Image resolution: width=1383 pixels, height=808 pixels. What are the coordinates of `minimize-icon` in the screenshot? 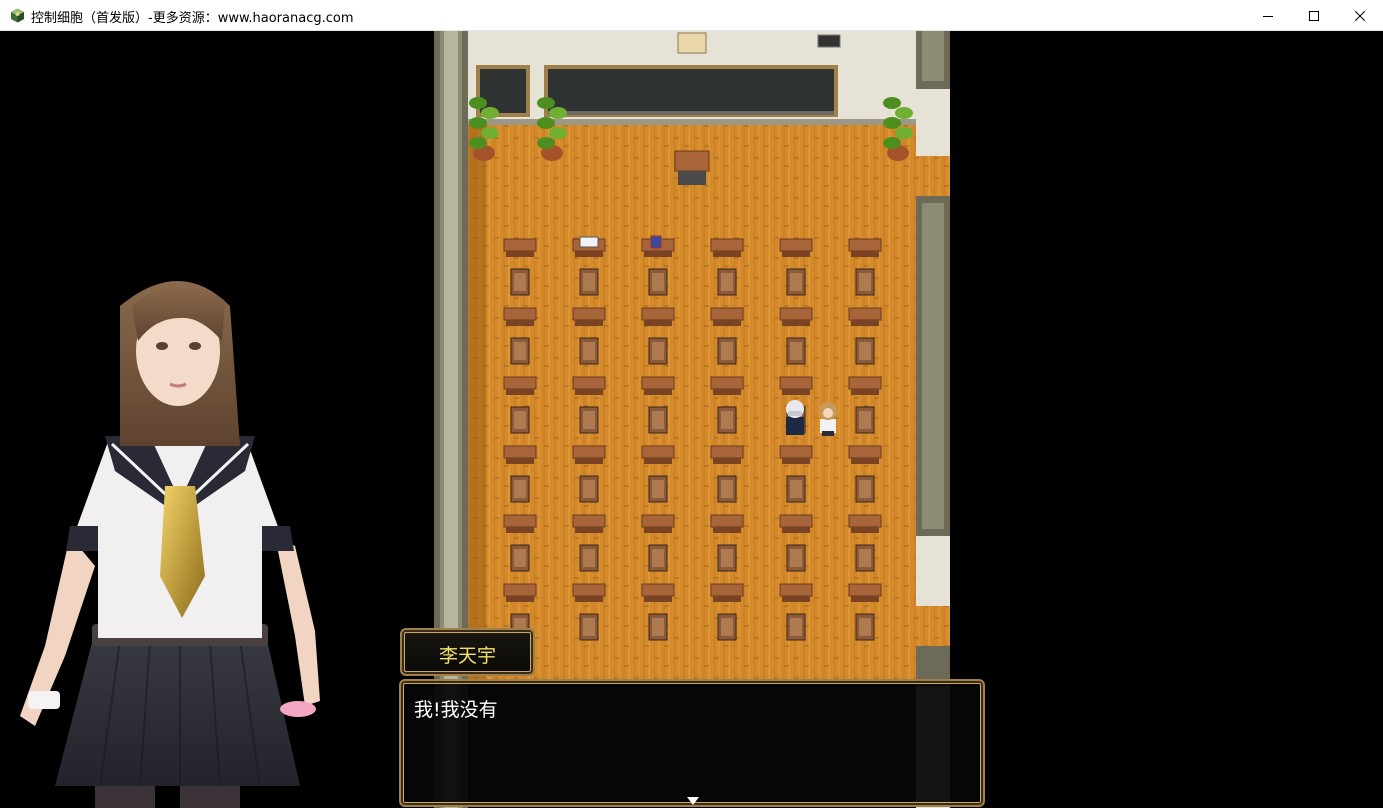 It's located at (1268, 16).